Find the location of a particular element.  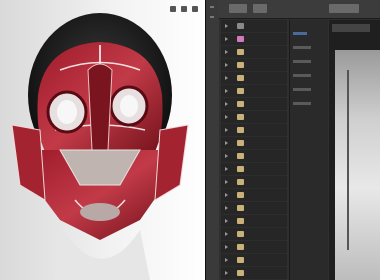

panel-tab-bar is located at coordinates (299, 9).